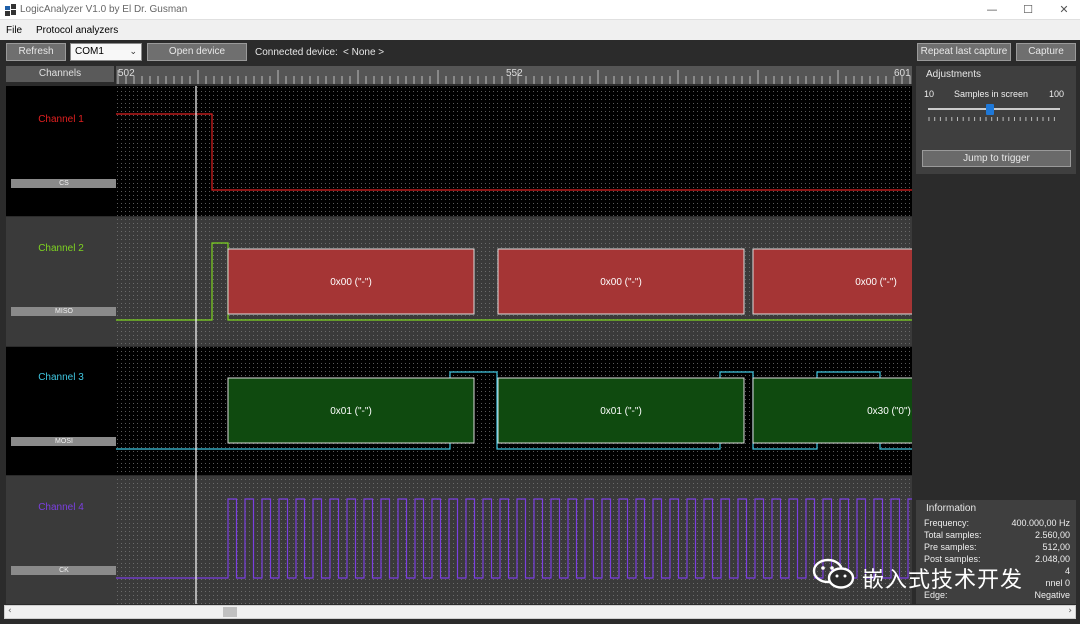 The height and width of the screenshot is (624, 1080). I want to click on channel-2-tag: MISO, so click(64, 311).